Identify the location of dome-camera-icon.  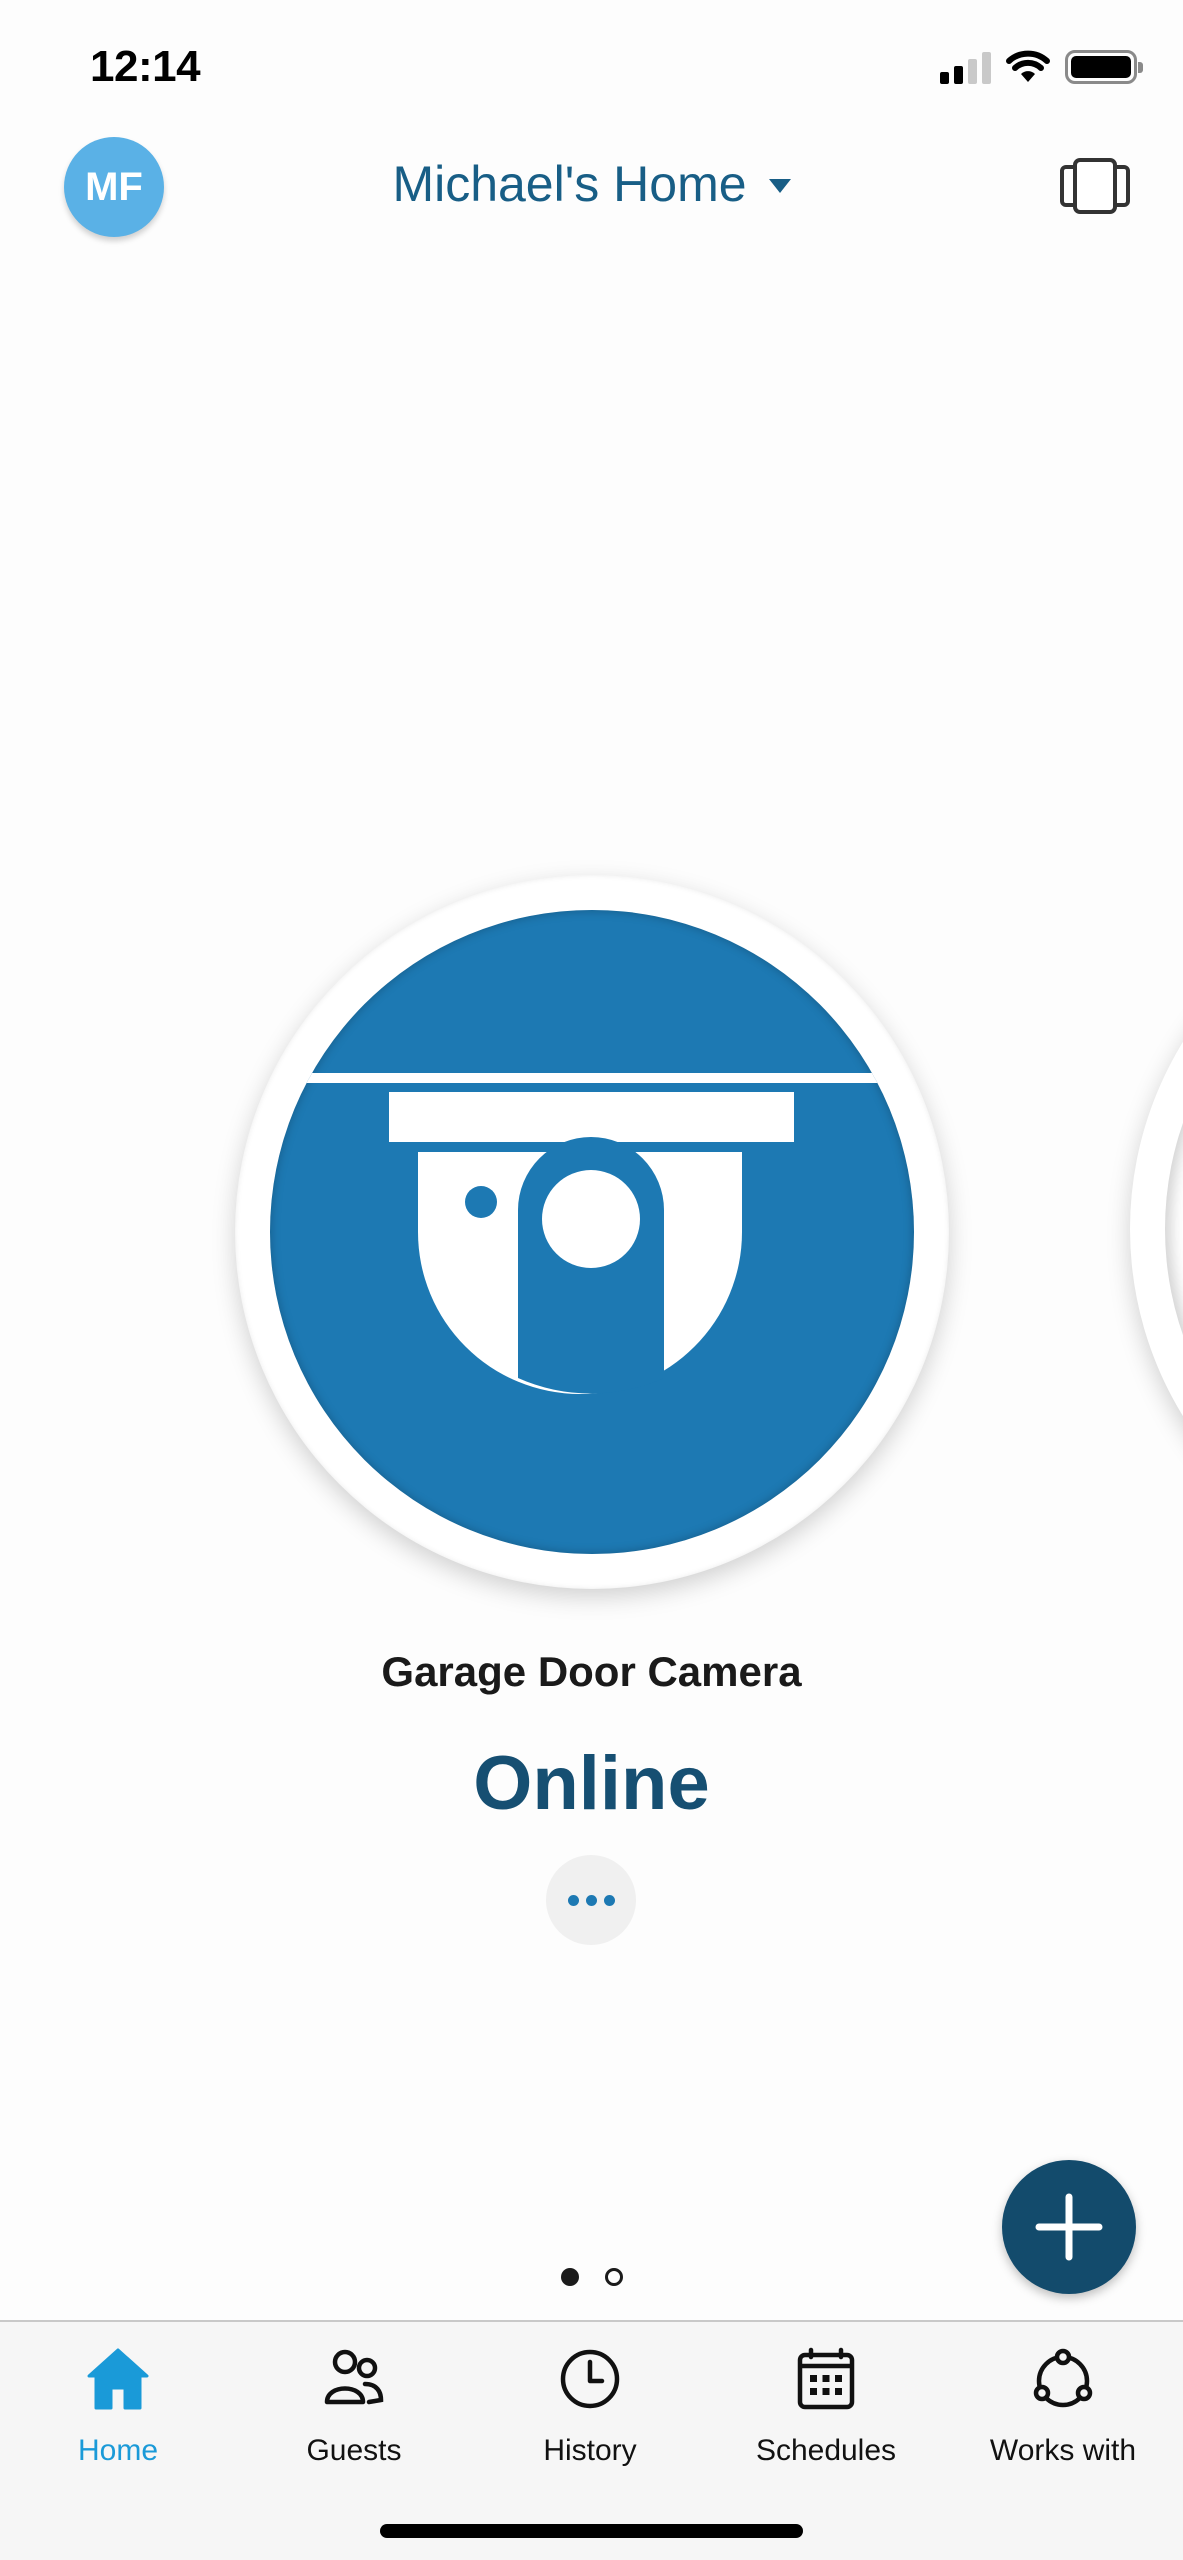
(592, 1233).